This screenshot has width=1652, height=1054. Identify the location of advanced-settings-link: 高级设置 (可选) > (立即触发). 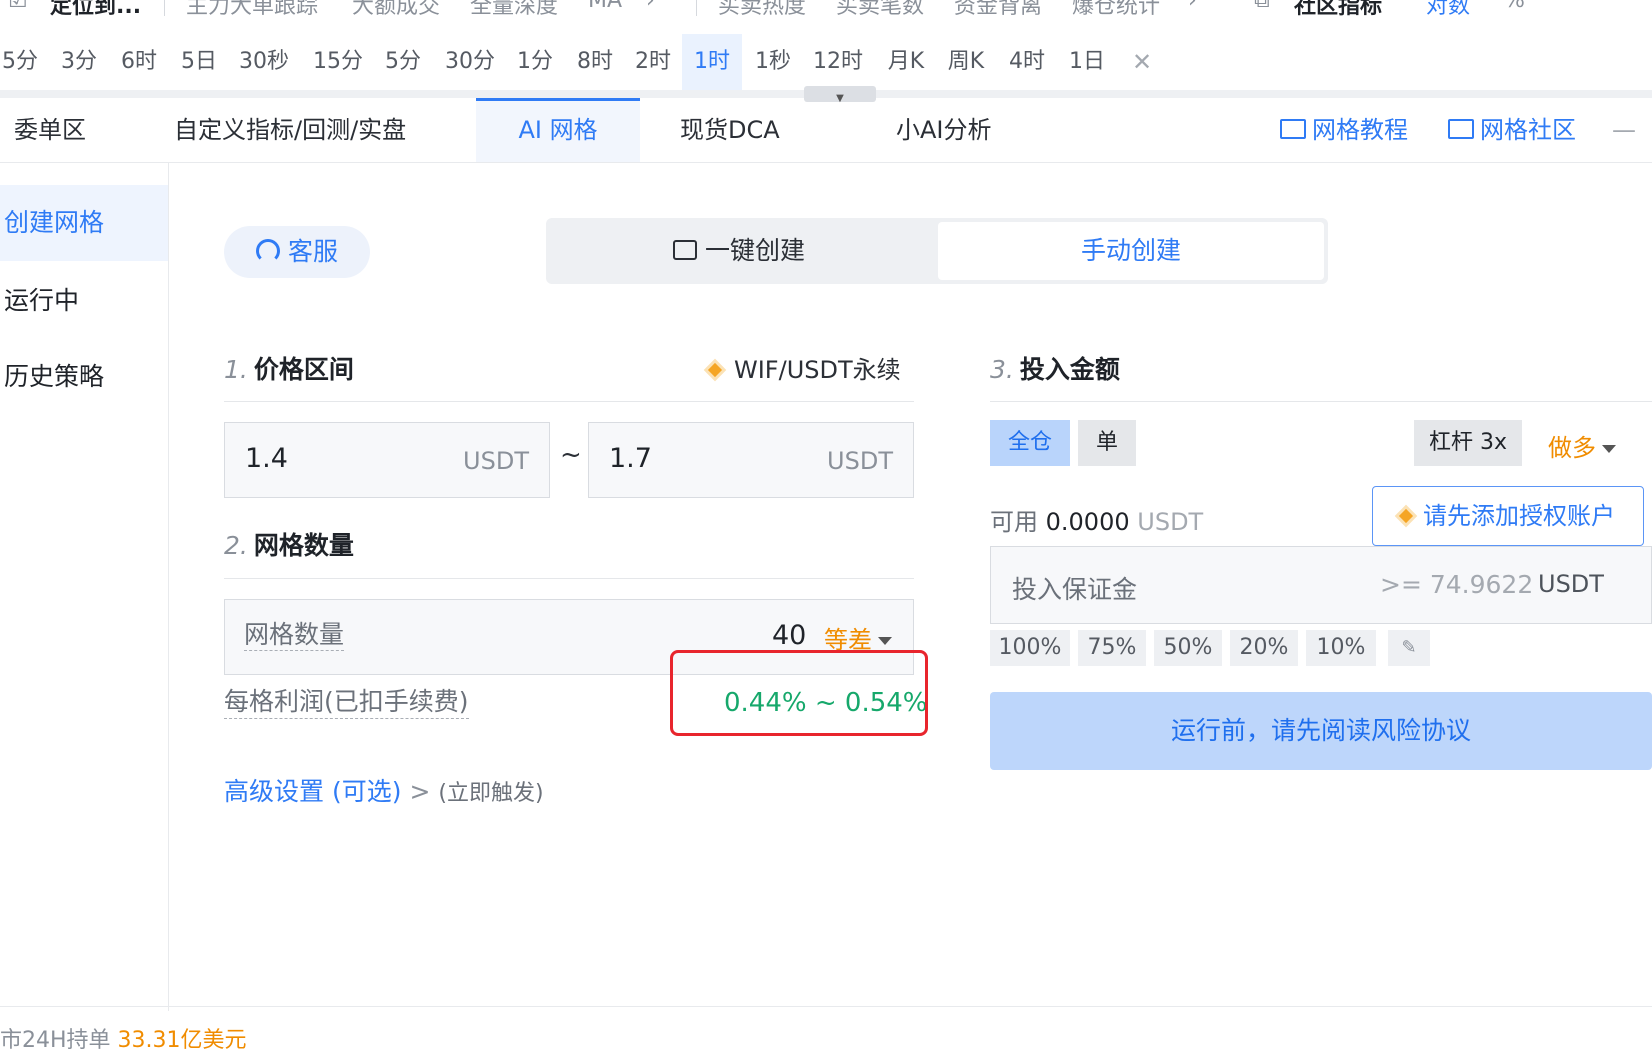
(384, 790).